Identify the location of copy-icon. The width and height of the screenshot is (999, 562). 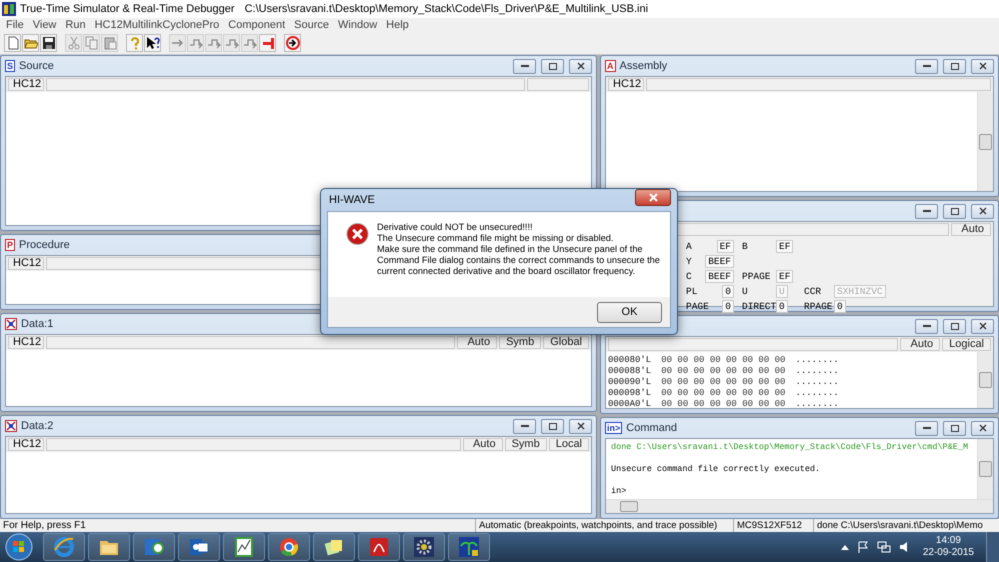
(91, 43).